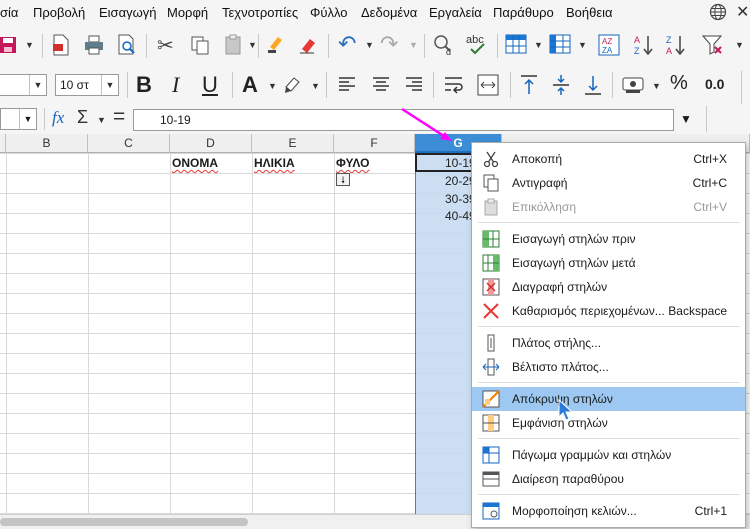  Describe the element at coordinates (369, 45) in the screenshot. I see `undo-dropdown-icon: ▼` at that location.